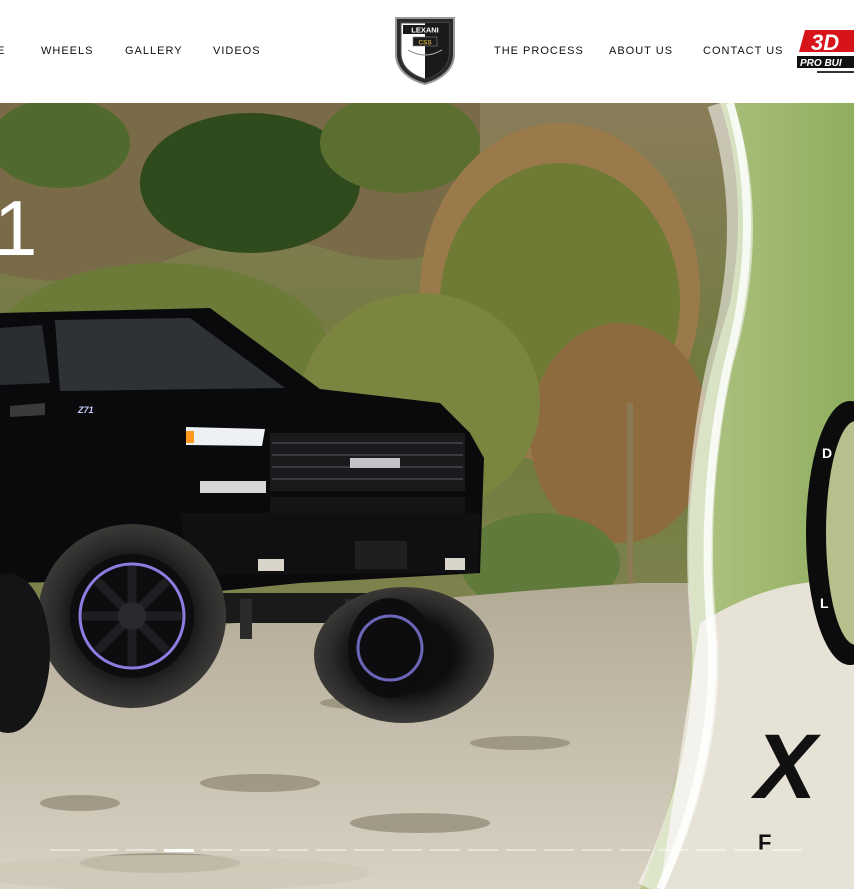 This screenshot has height=889, width=854. Describe the element at coordinates (785, 767) in the screenshot. I see `promo-mark: X` at that location.